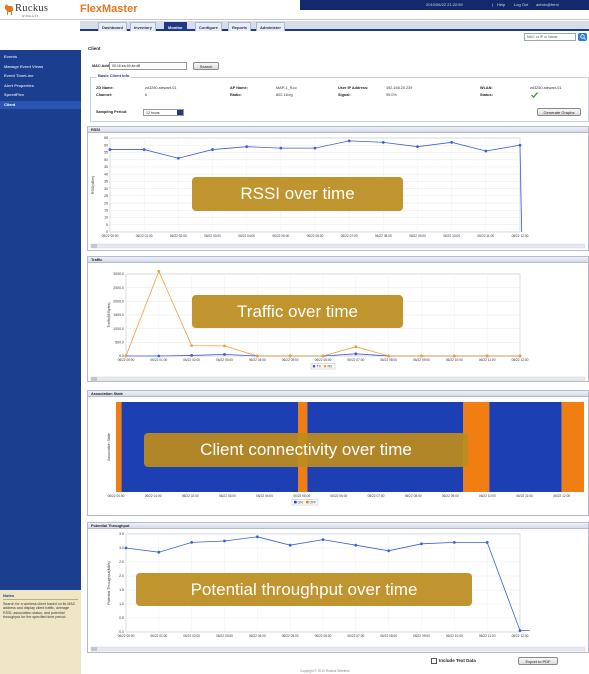 Image resolution: width=589 pixels, height=674 pixels. What do you see at coordinates (487, 496) in the screenshot?
I see `x-tick-label: 06/22 10:00` at bounding box center [487, 496].